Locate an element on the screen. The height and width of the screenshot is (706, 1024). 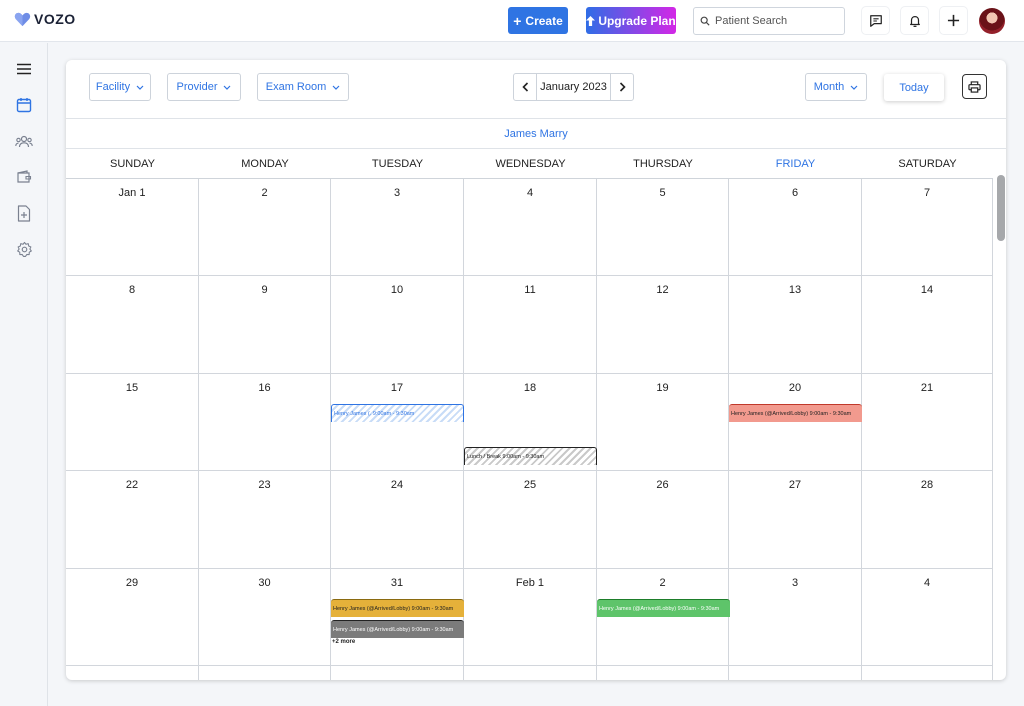
notifications-button is located at coordinates (914, 20).